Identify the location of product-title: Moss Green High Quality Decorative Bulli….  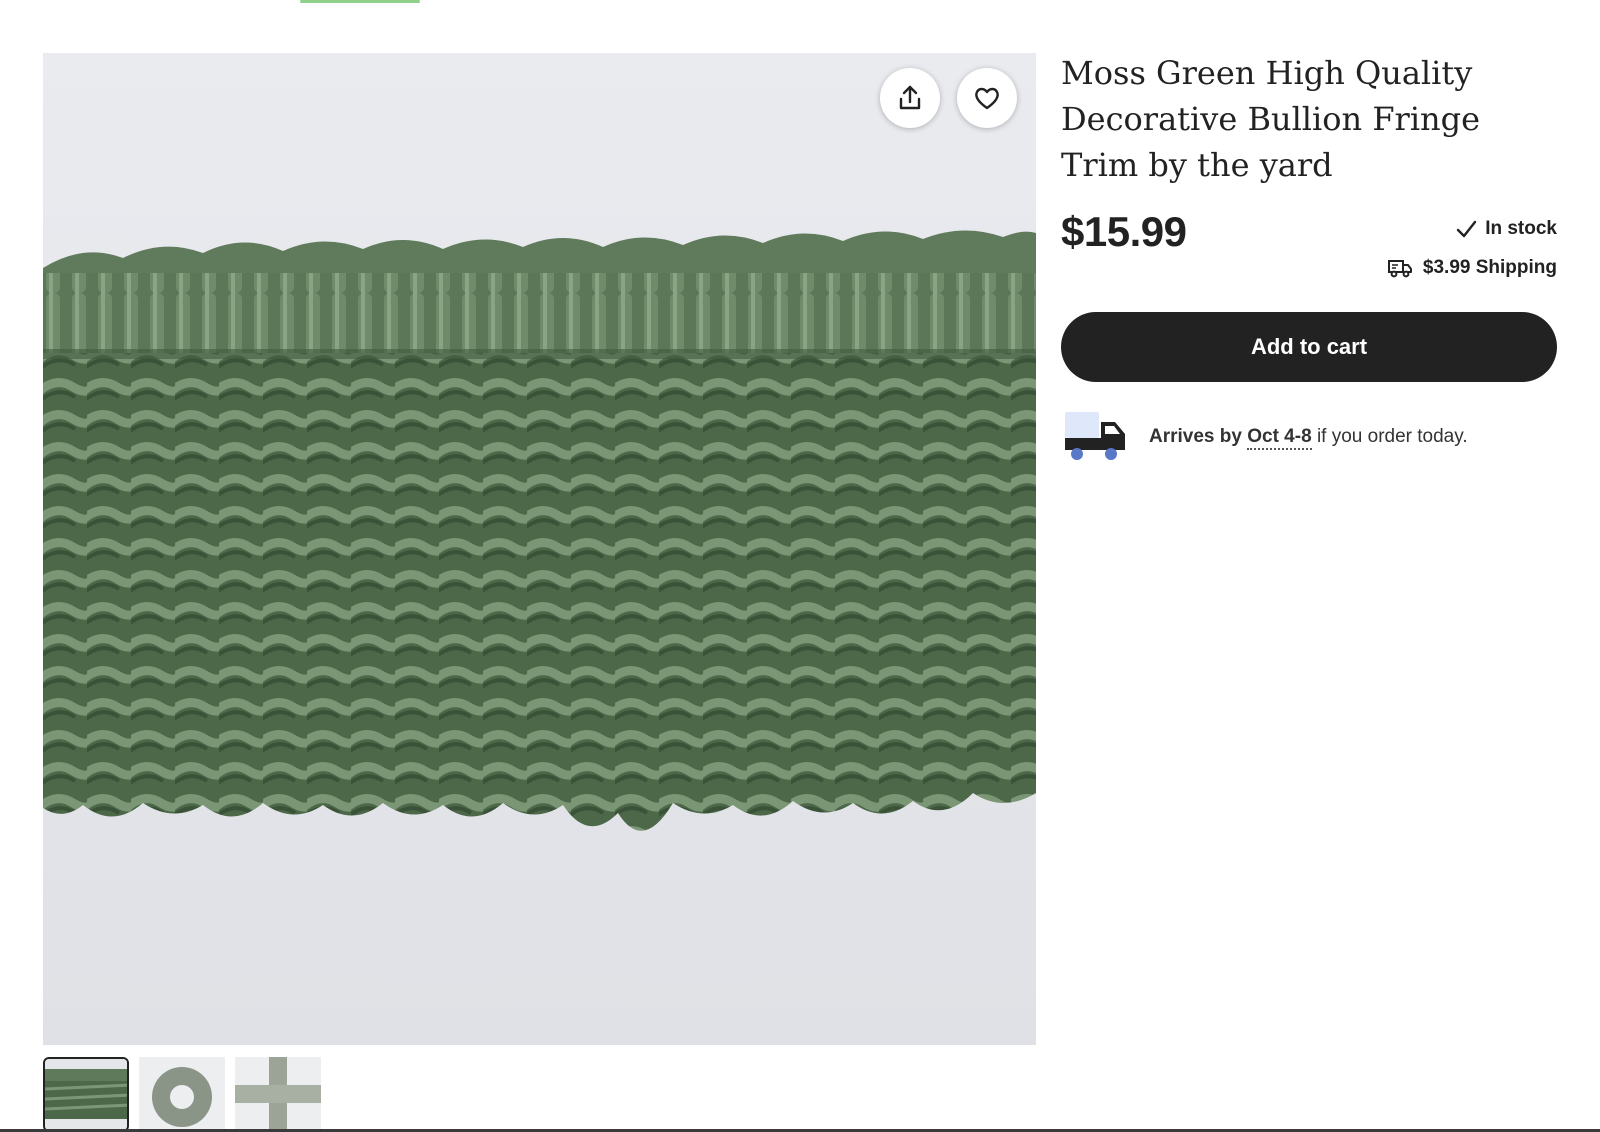
(1271, 119).